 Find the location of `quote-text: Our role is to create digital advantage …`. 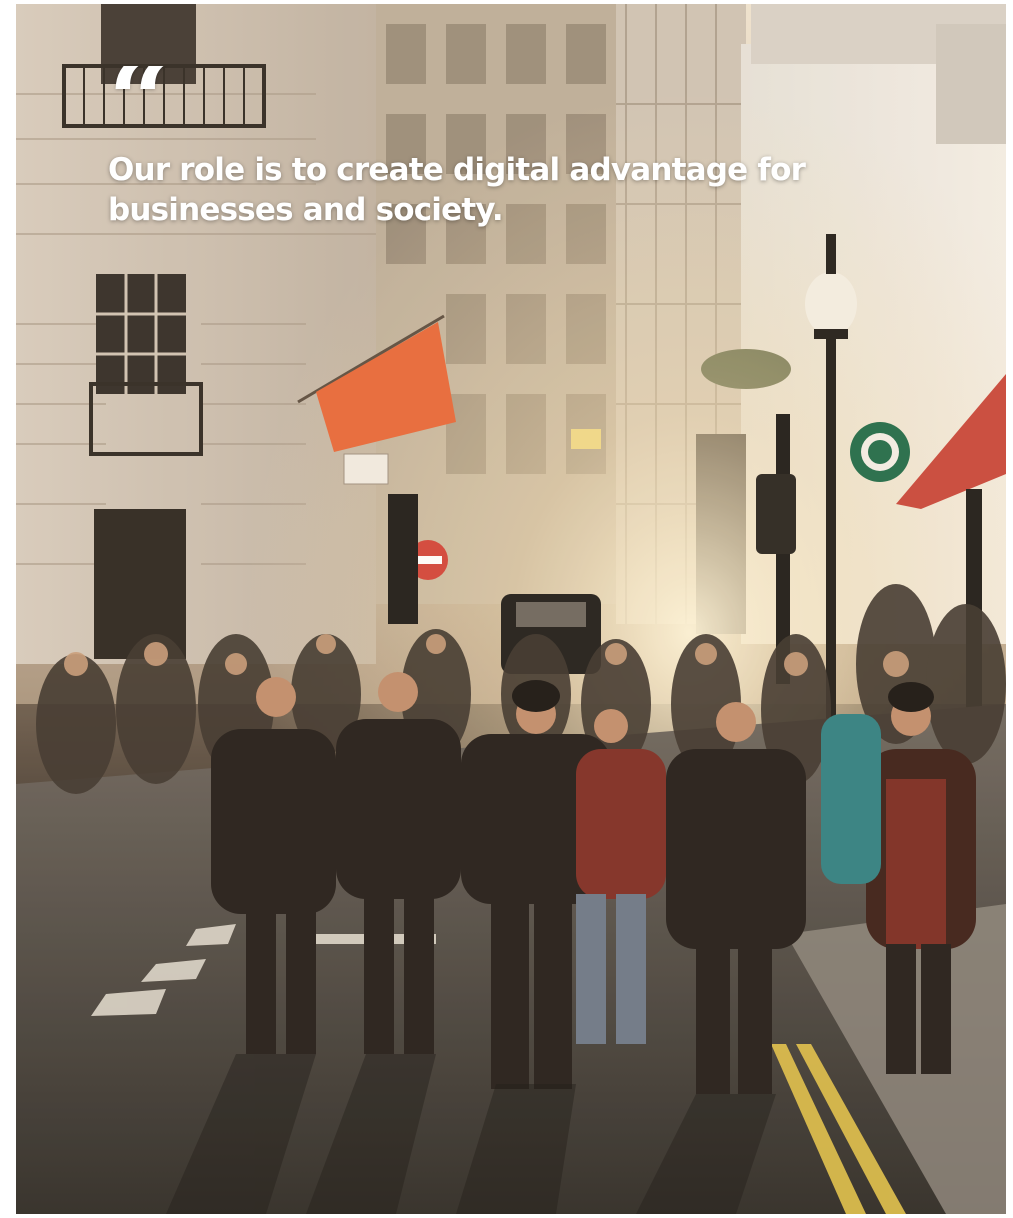

quote-text: Our role is to create digital advantage … is located at coordinates (488, 190).